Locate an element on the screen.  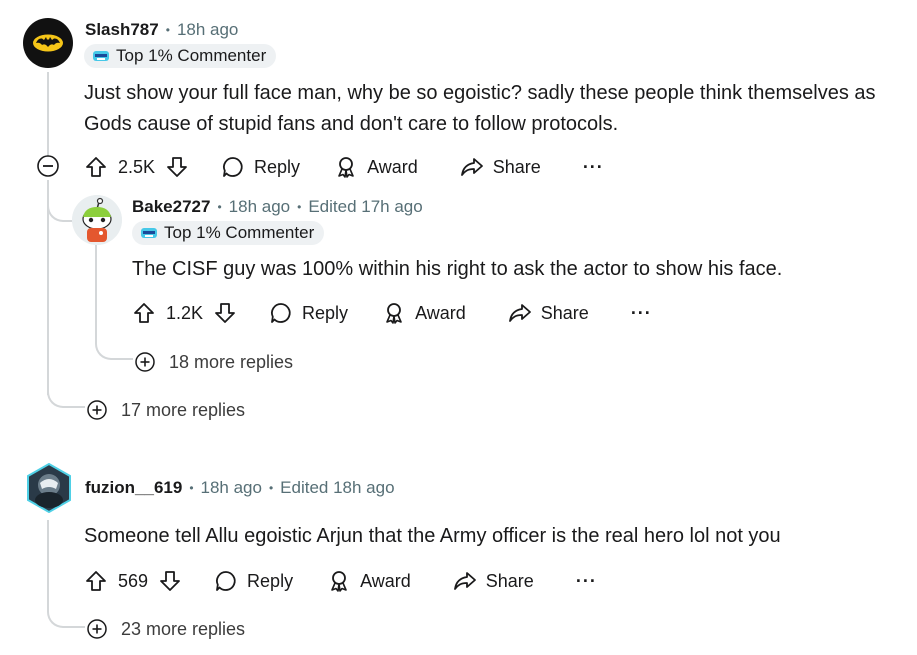
username: Slash787 is located at coordinates (122, 30).